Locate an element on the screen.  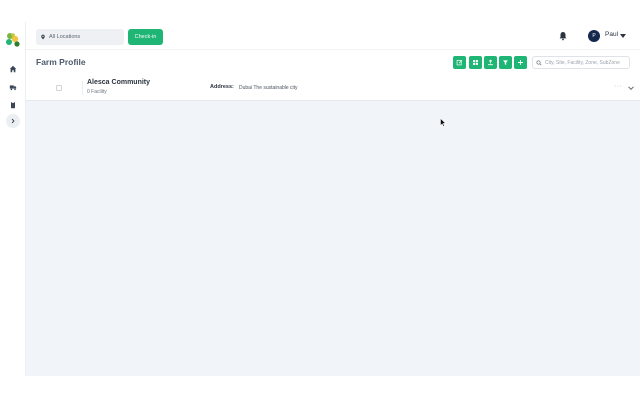
grid-view-button is located at coordinates (475, 62).